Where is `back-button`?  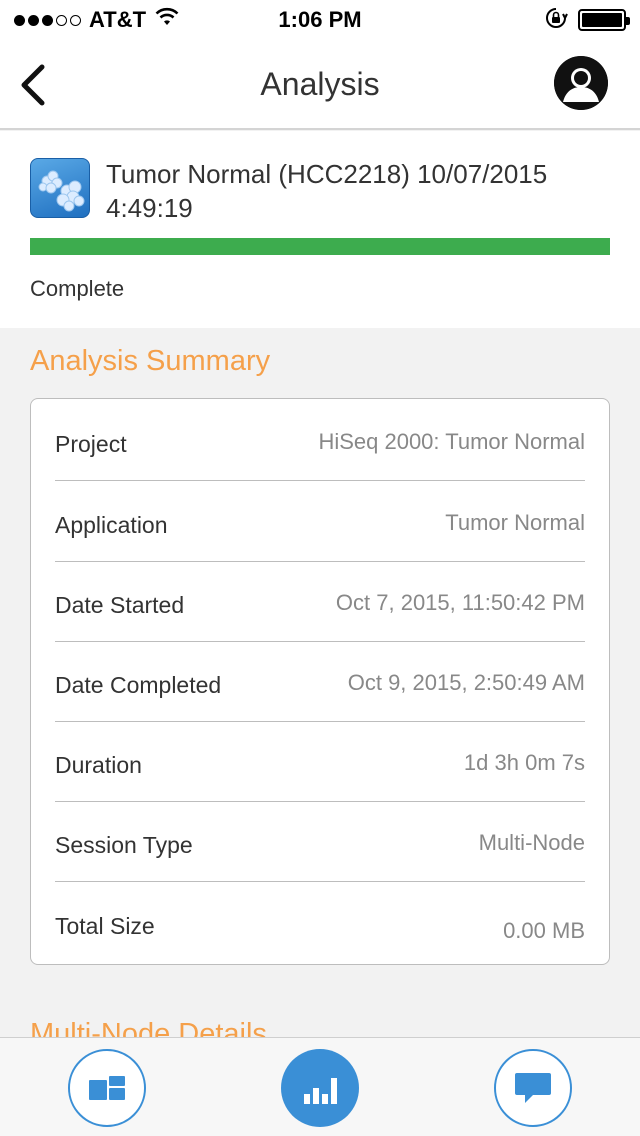 back-button is located at coordinates (32, 85).